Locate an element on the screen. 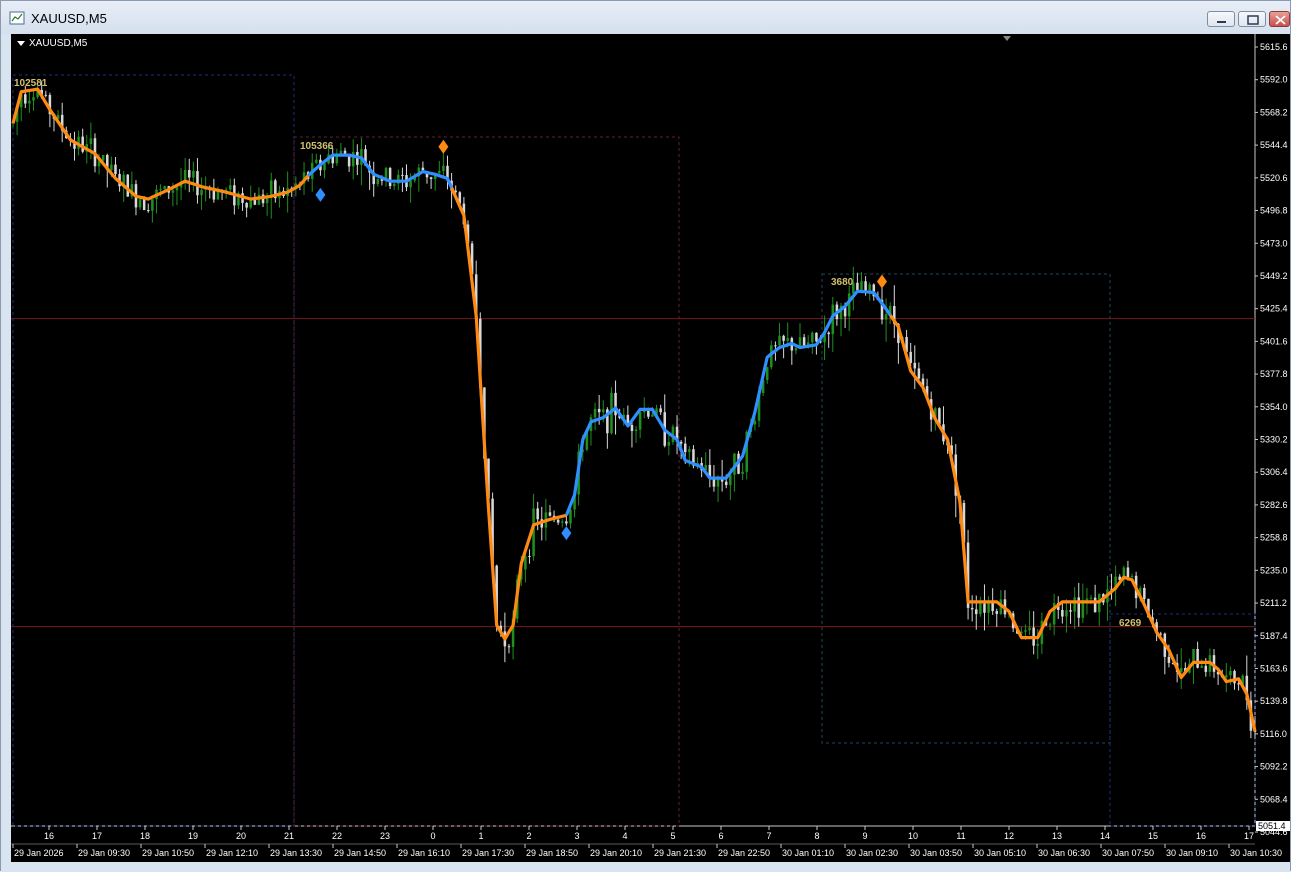 This screenshot has width=1291, height=872. date-tick-label: 30 Jan 09:10 is located at coordinates (1192, 853).